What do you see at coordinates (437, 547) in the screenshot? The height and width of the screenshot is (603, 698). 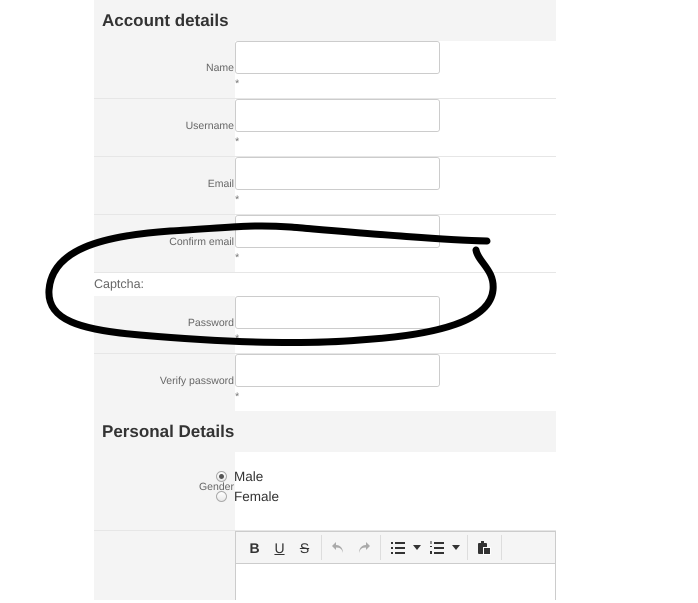 I see `numbered-list-icon` at bounding box center [437, 547].